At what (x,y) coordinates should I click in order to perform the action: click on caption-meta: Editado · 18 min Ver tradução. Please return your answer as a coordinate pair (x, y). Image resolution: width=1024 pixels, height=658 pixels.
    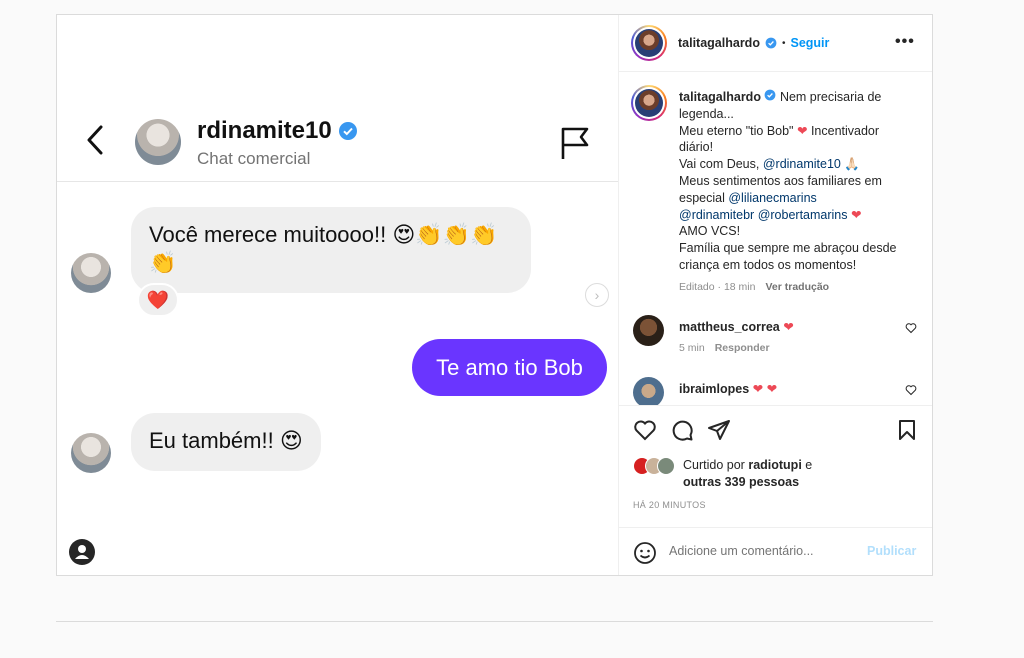
    Looking at the image, I should click on (754, 287).